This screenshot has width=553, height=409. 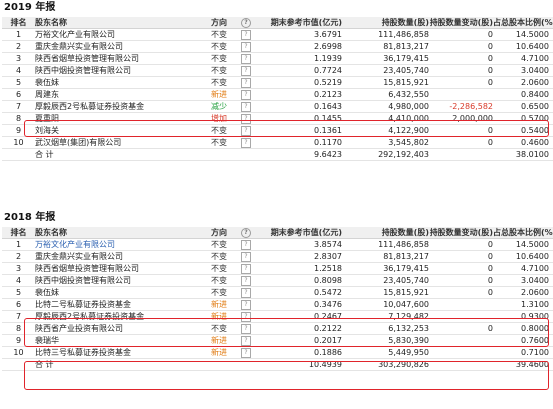 What do you see at coordinates (328, 58) in the screenshot?
I see `market-value-cell: 1.1939` at bounding box center [328, 58].